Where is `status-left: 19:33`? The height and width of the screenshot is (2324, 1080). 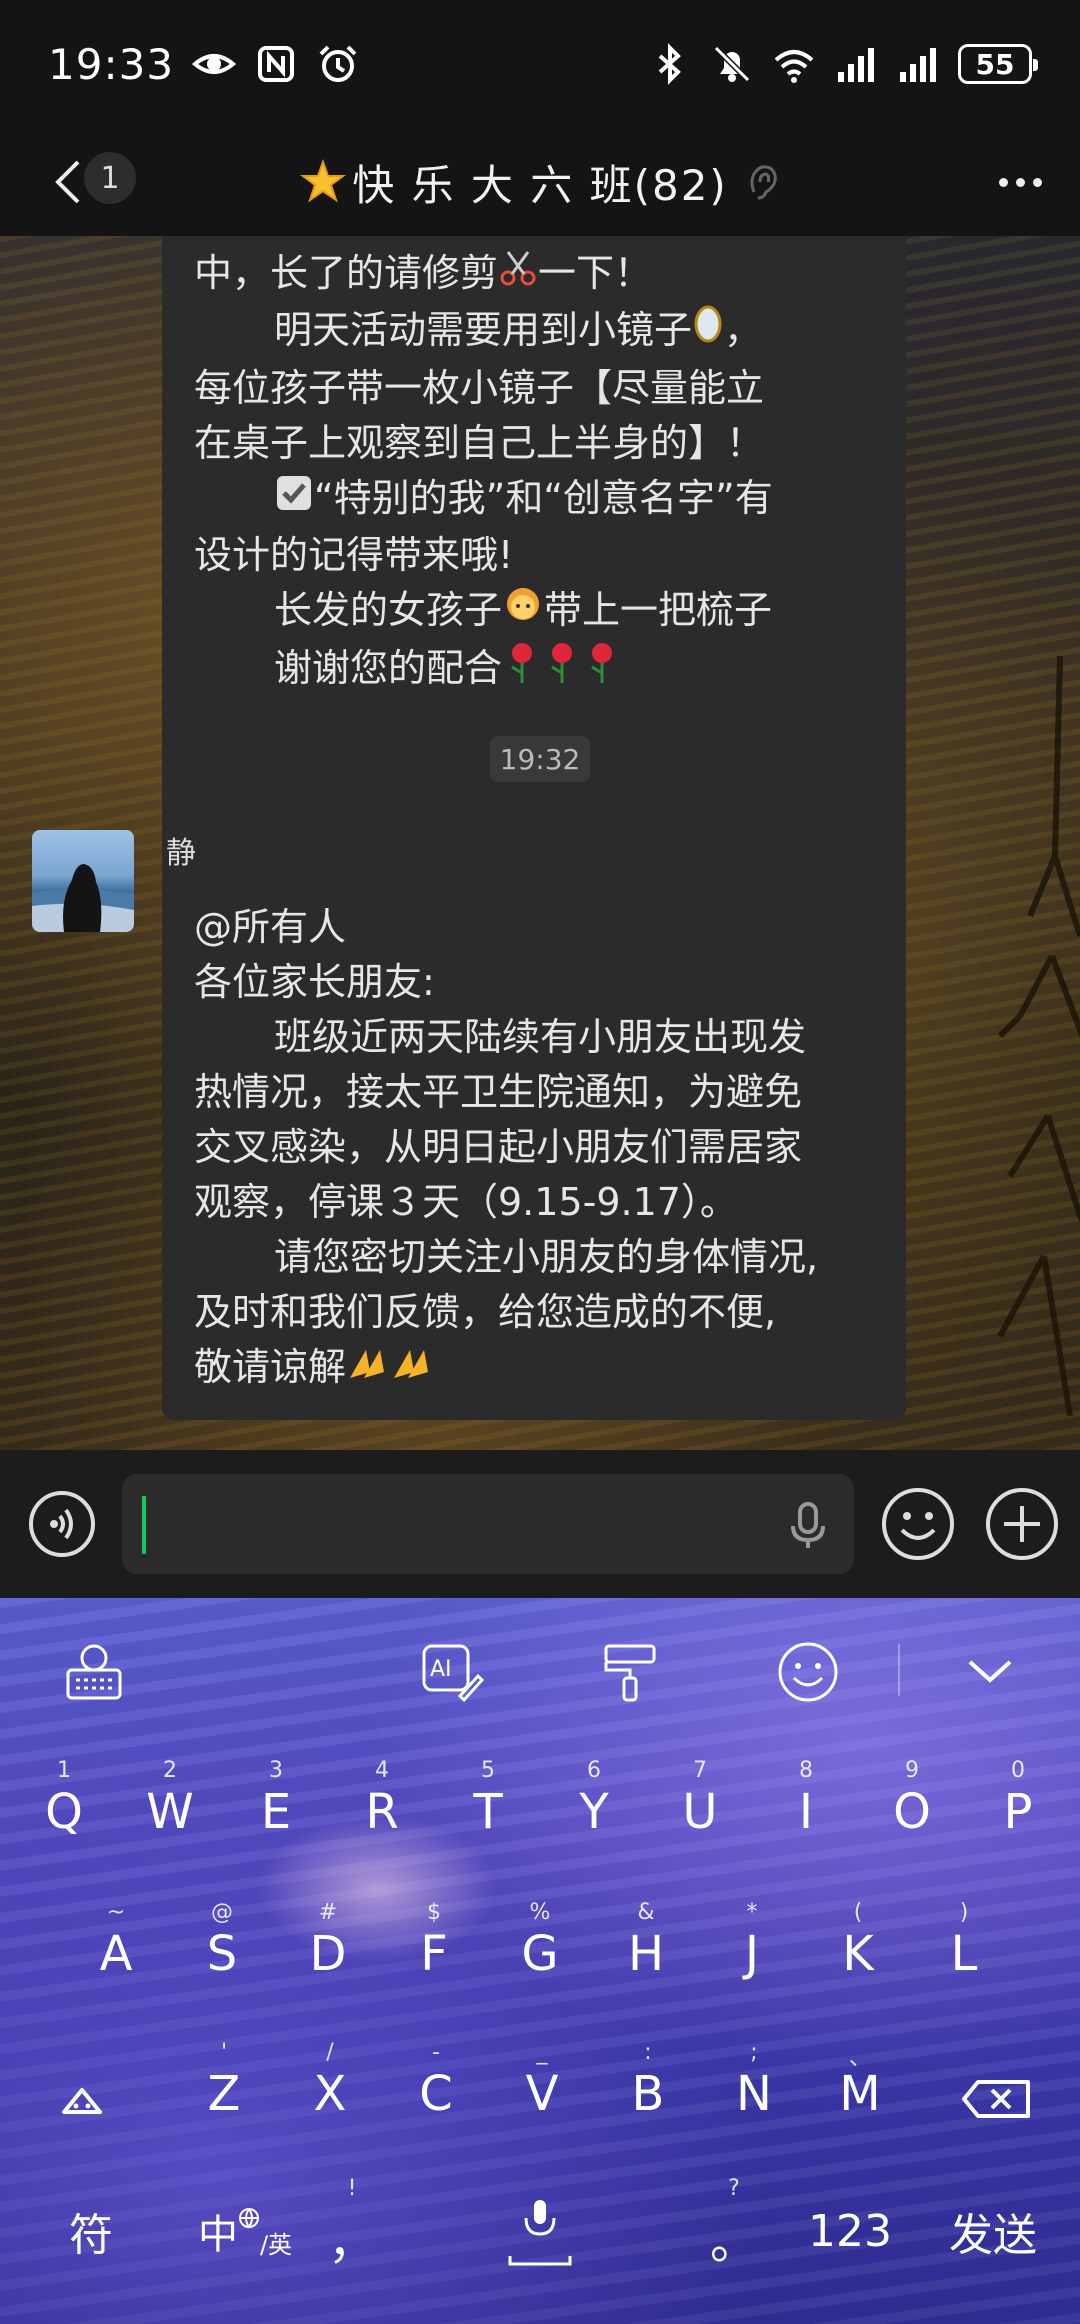 status-left: 19:33 is located at coordinates (204, 64).